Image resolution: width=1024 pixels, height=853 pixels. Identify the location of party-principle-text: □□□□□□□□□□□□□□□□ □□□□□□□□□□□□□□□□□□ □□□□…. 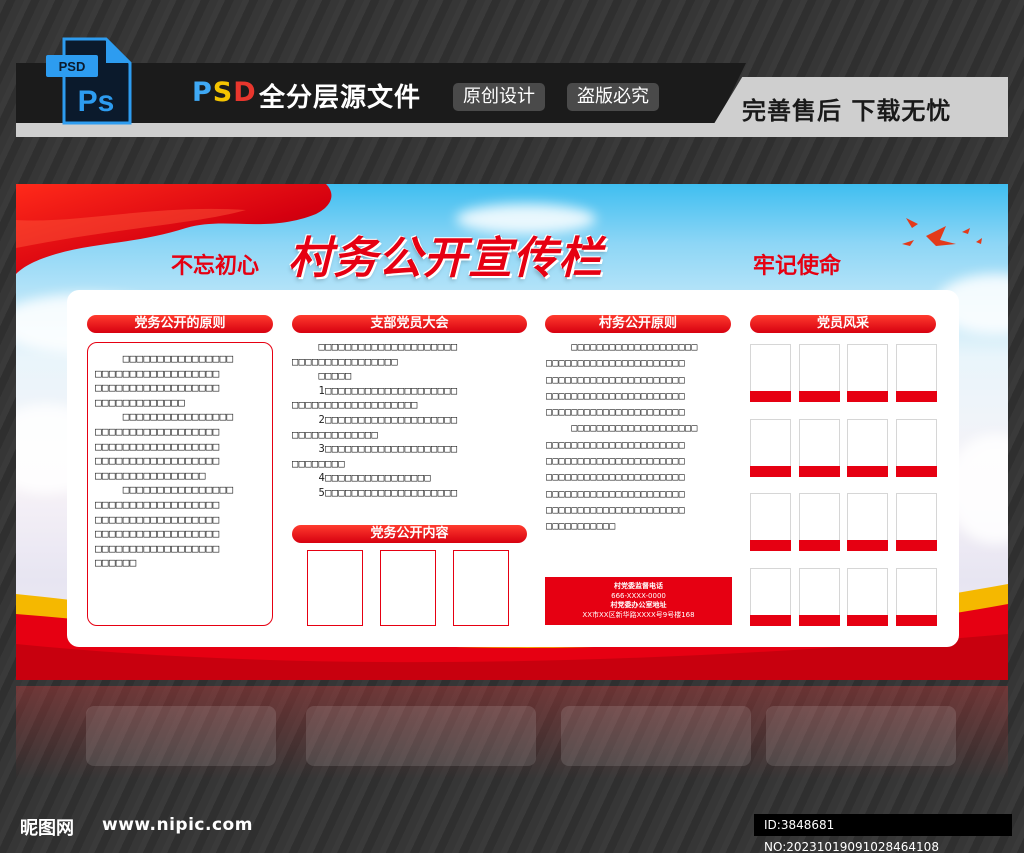
(164, 461).